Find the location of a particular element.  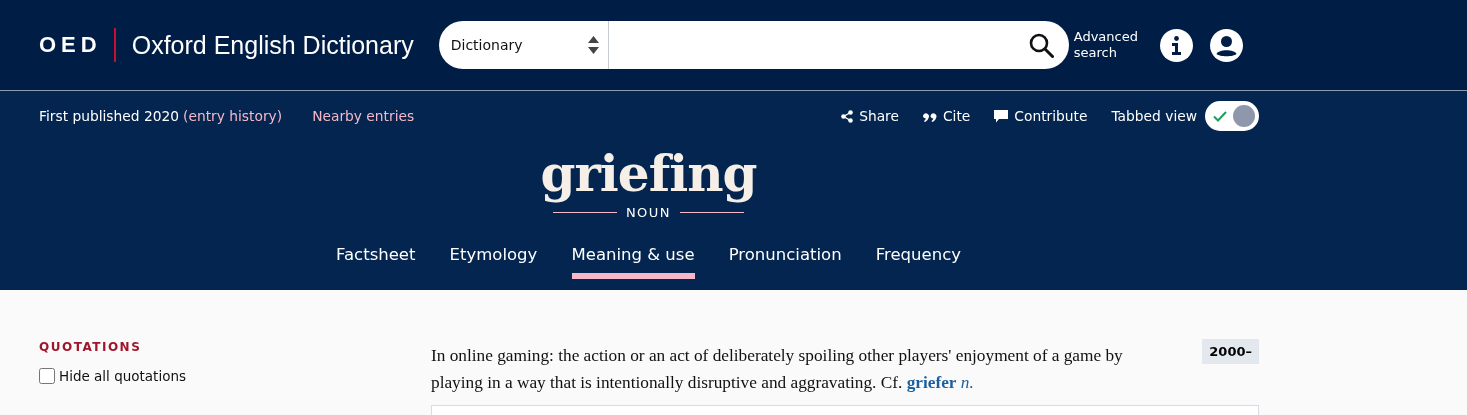

date-label: 2000– is located at coordinates (1230, 351).